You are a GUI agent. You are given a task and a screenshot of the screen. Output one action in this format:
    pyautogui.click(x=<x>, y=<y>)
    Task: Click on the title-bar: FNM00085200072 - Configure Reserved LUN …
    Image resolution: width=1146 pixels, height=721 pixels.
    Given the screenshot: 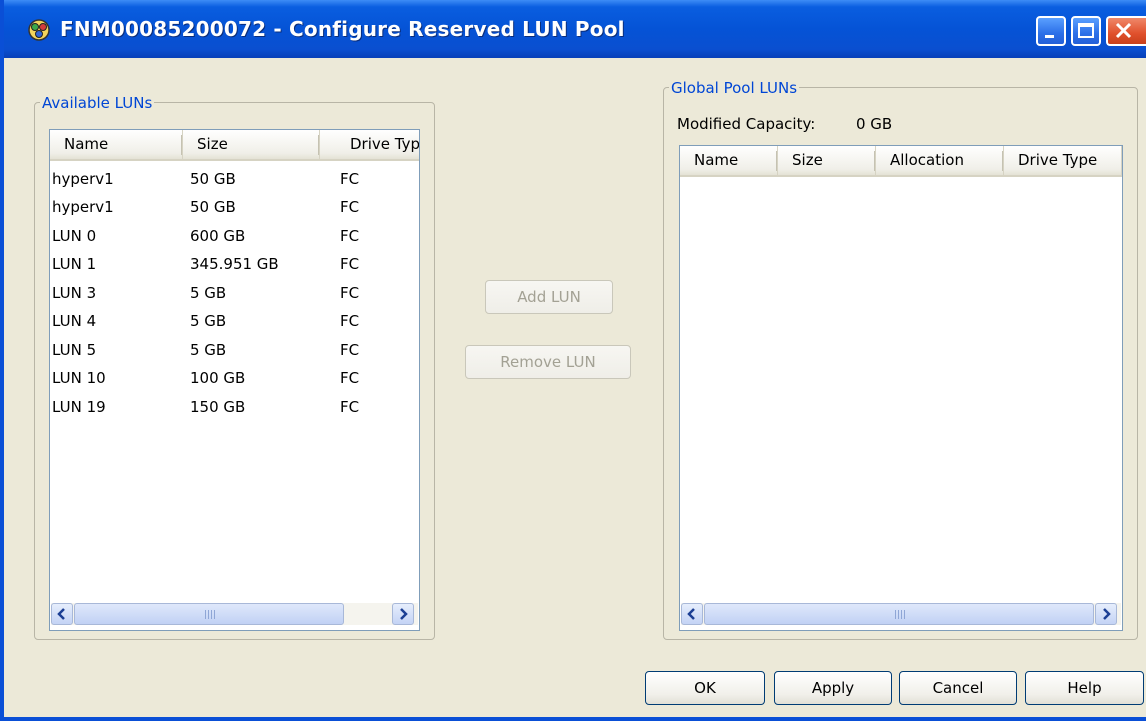 What is the action you would take?
    pyautogui.click(x=575, y=29)
    